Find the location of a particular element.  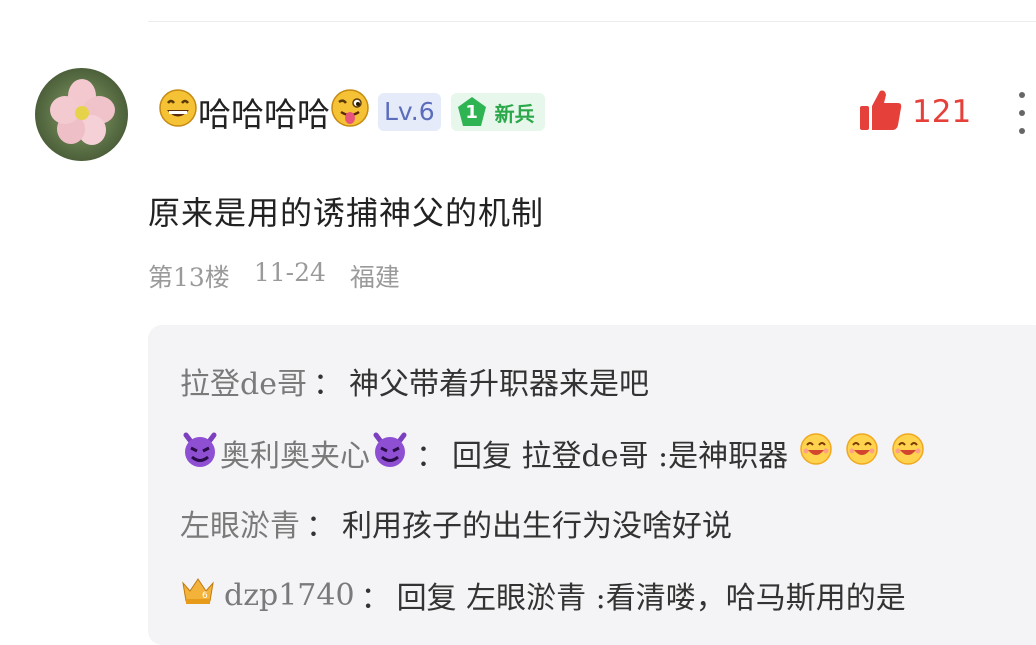

reply-text: 回复 左眼淤青 :看清喽，哈马斯用的是 is located at coordinates (651, 598).